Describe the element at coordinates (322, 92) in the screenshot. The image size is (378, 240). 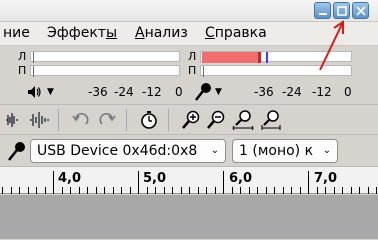
I see `record-scale-tick: -12` at that location.